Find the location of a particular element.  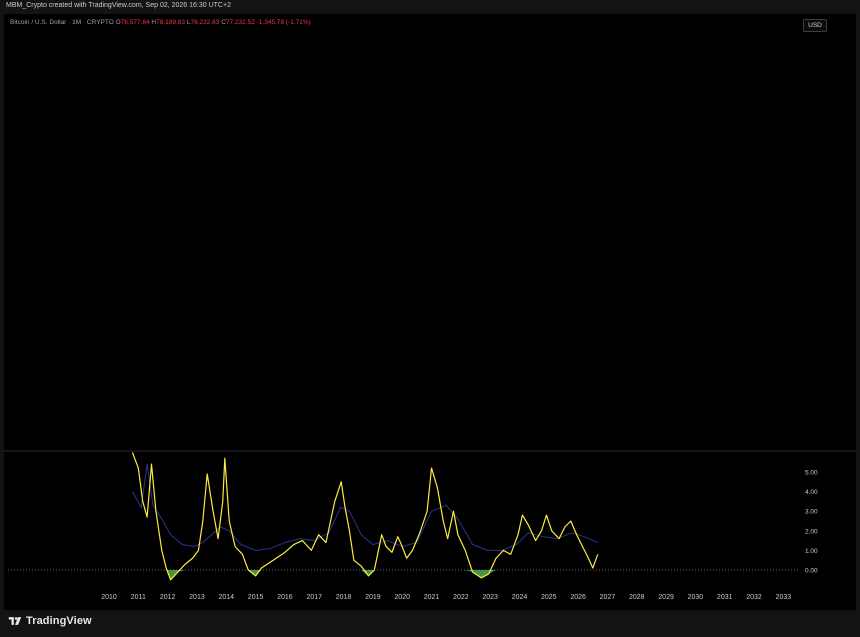

bottom-bar is located at coordinates (430, 623).